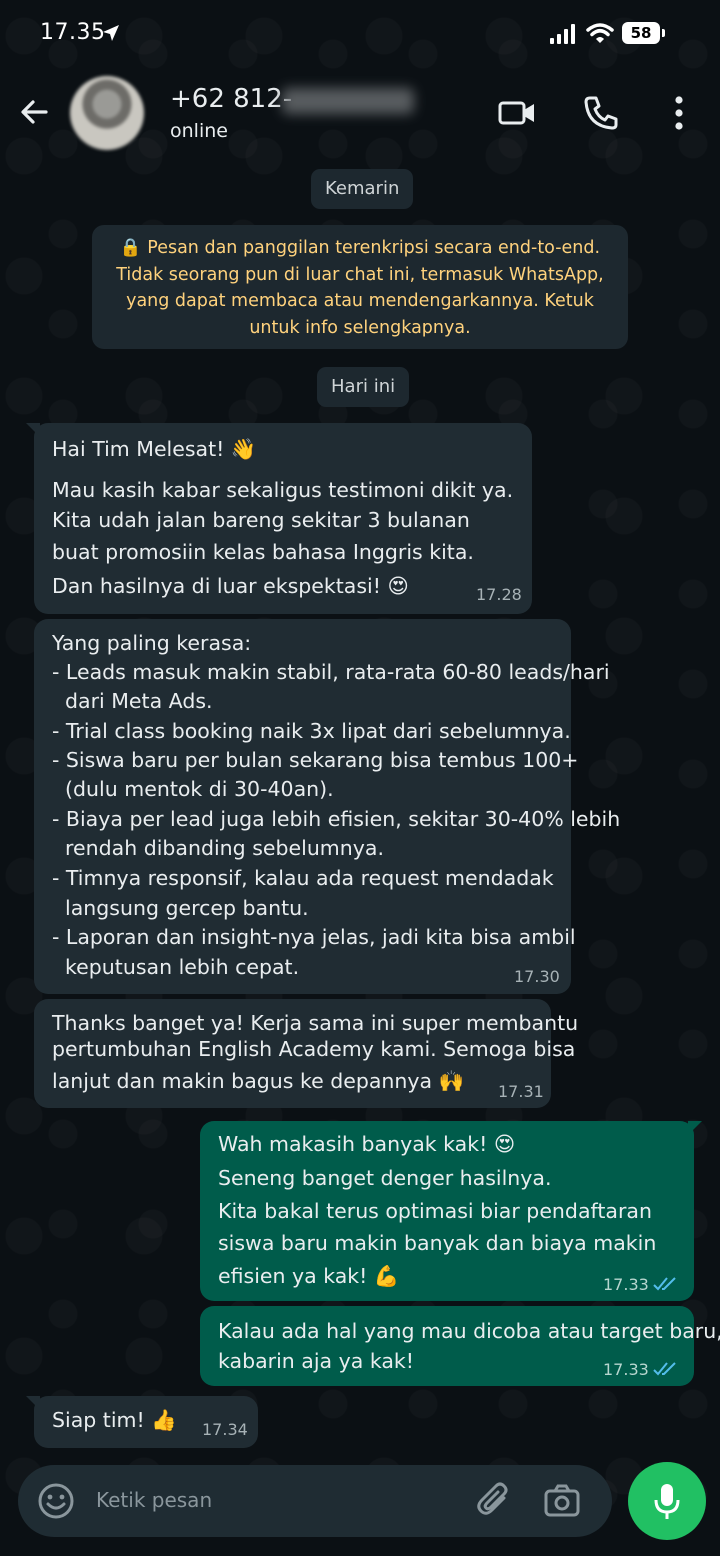 The height and width of the screenshot is (1556, 720). I want to click on more-vertical-icon, so click(679, 113).